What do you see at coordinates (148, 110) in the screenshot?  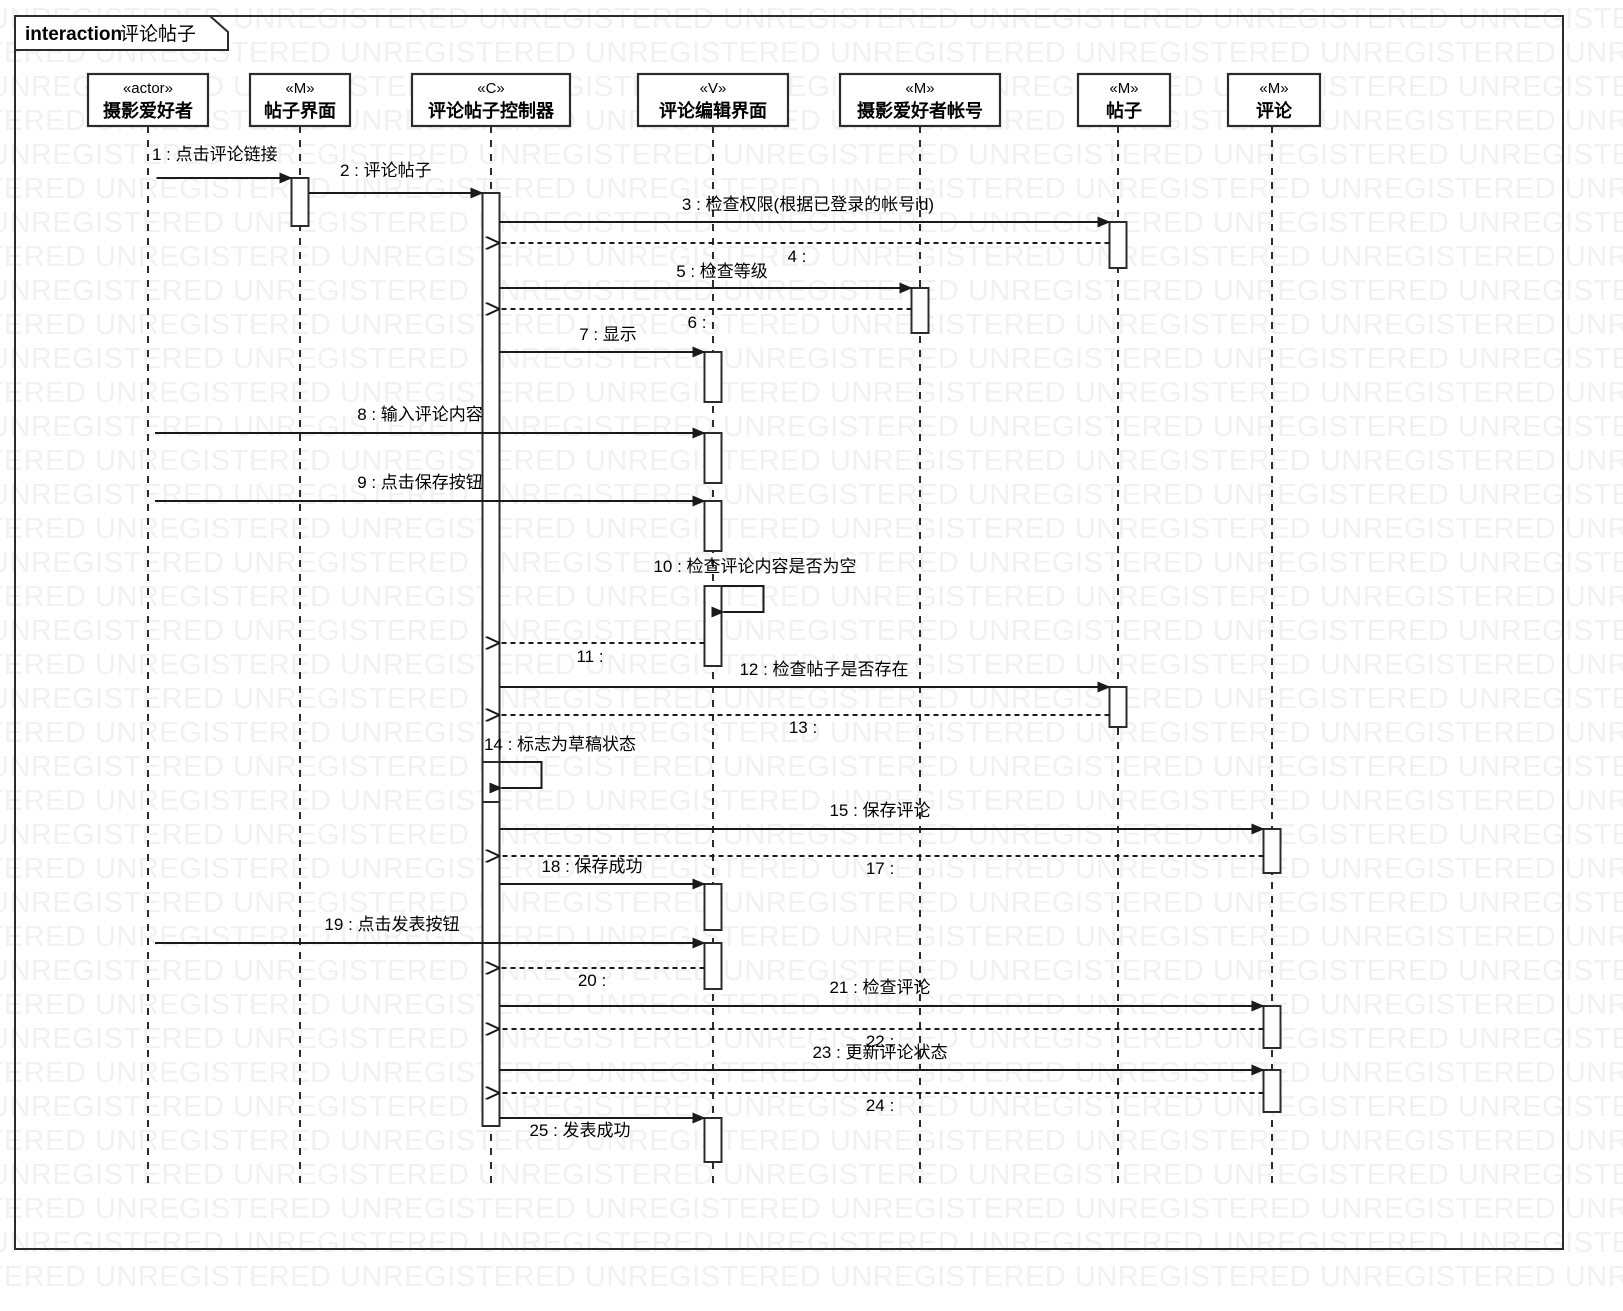 I see `lifeline-name: 摄影爱好者` at bounding box center [148, 110].